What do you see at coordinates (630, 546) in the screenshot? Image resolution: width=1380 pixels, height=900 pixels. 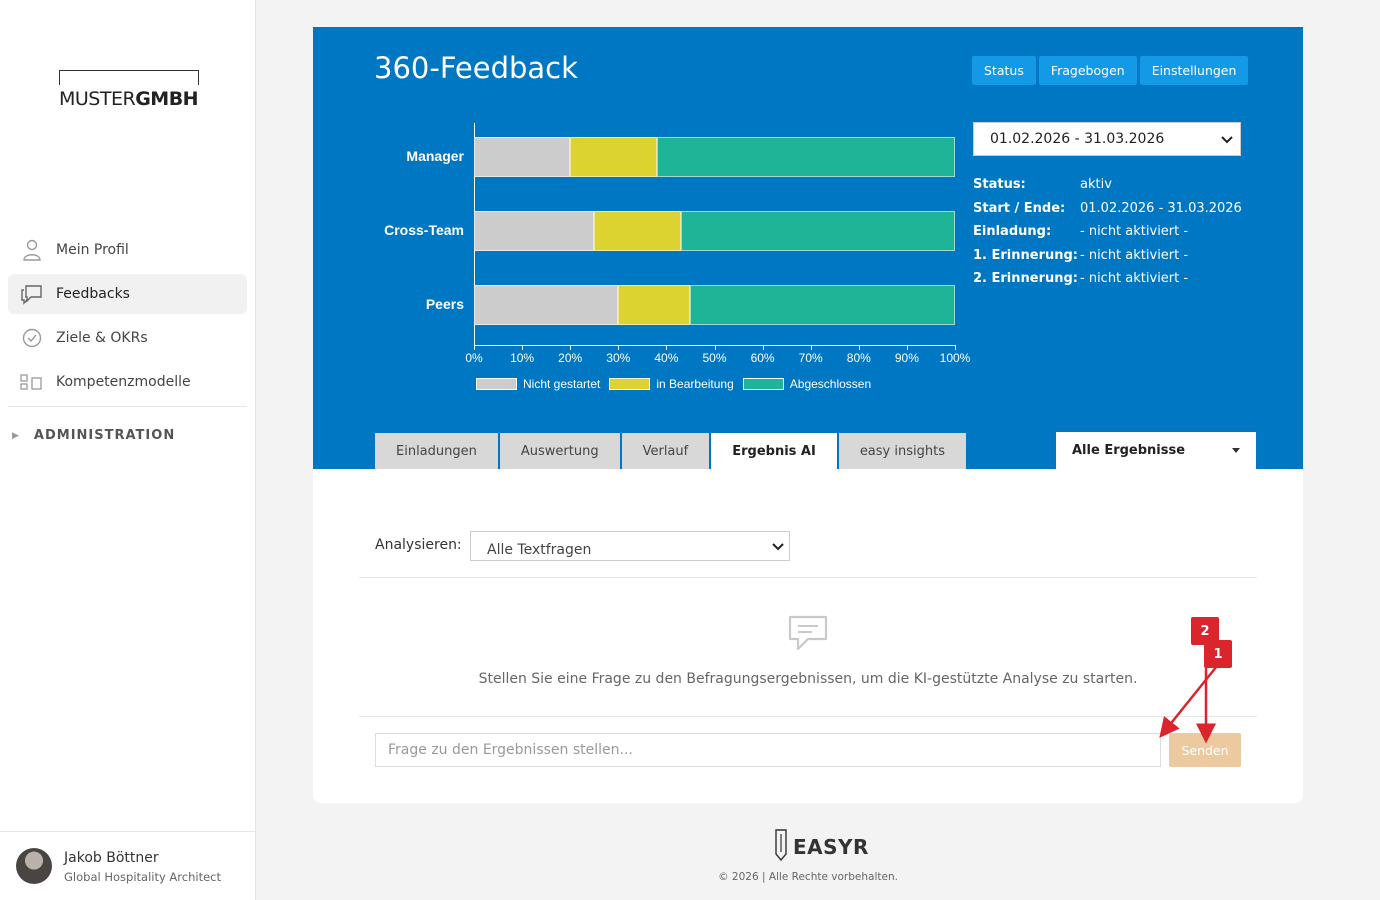 I see `analyze-select: Alle Textfragen` at bounding box center [630, 546].